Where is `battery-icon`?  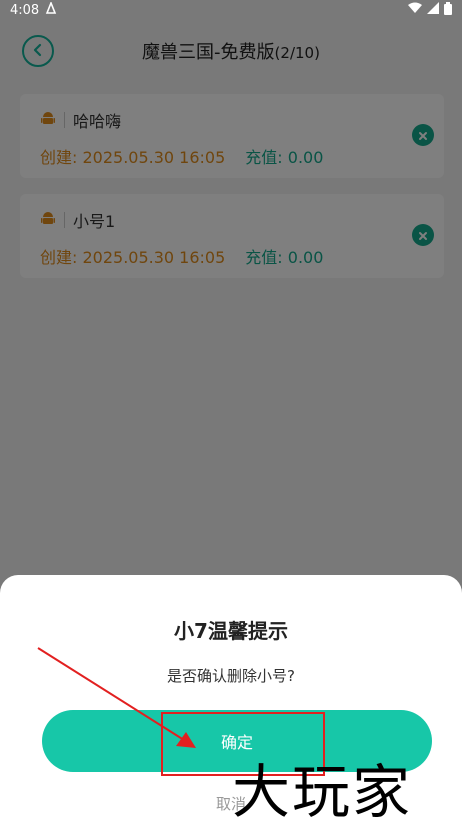 battery-icon is located at coordinates (448, 10).